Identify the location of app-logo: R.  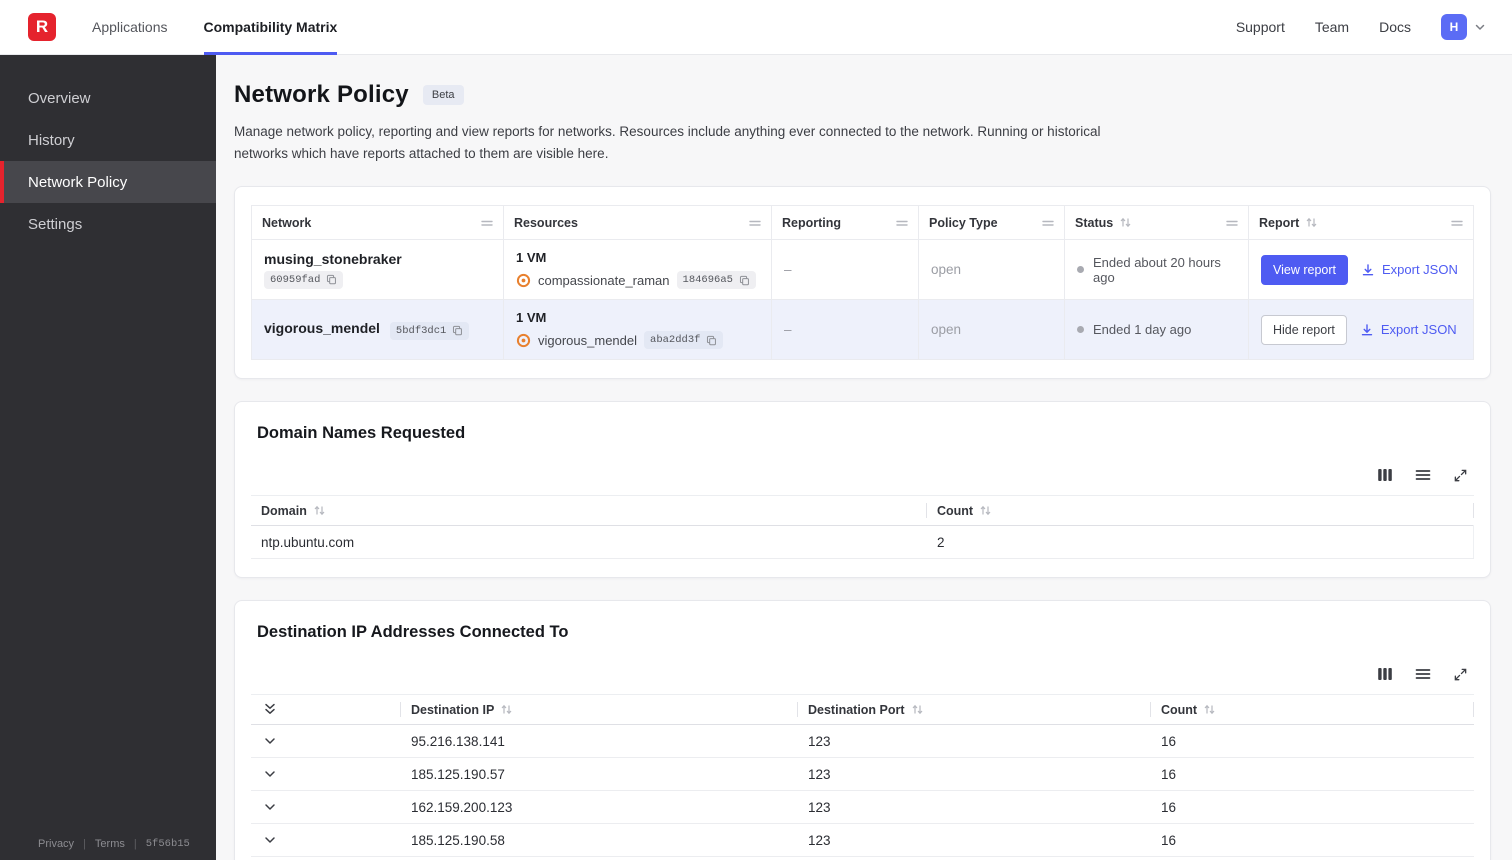
(42, 27).